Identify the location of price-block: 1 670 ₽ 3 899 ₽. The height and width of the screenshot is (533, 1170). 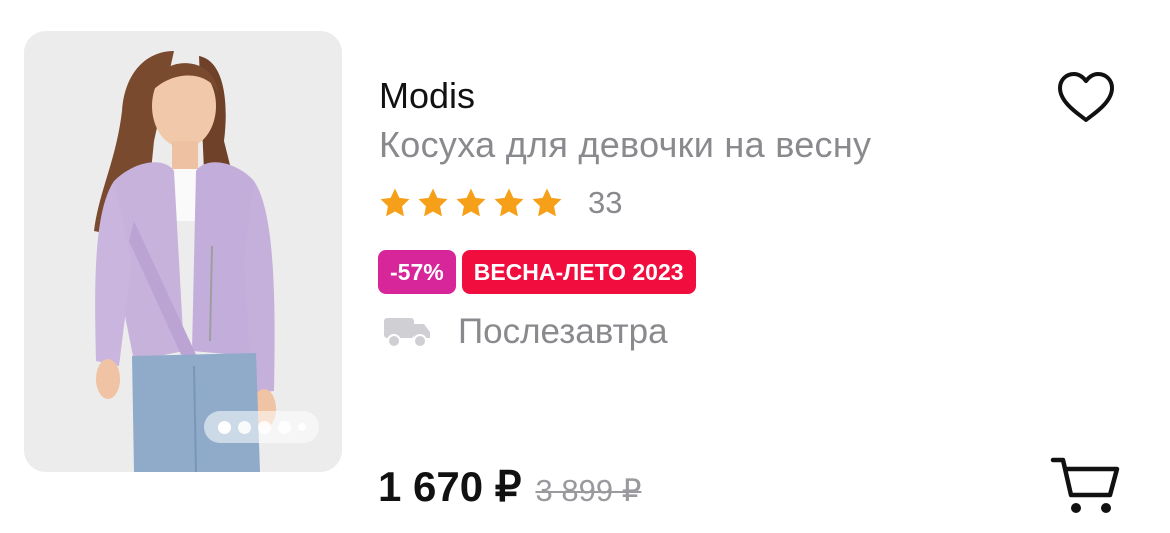
(509, 486).